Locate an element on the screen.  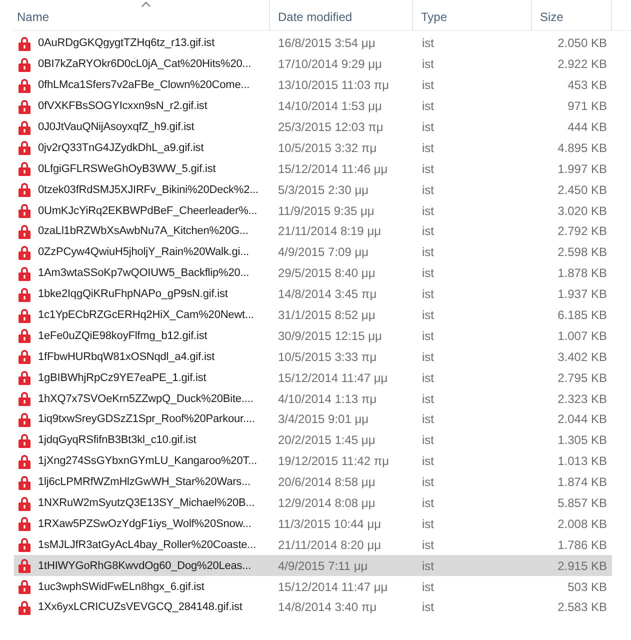
column-header: Size is located at coordinates (552, 17).